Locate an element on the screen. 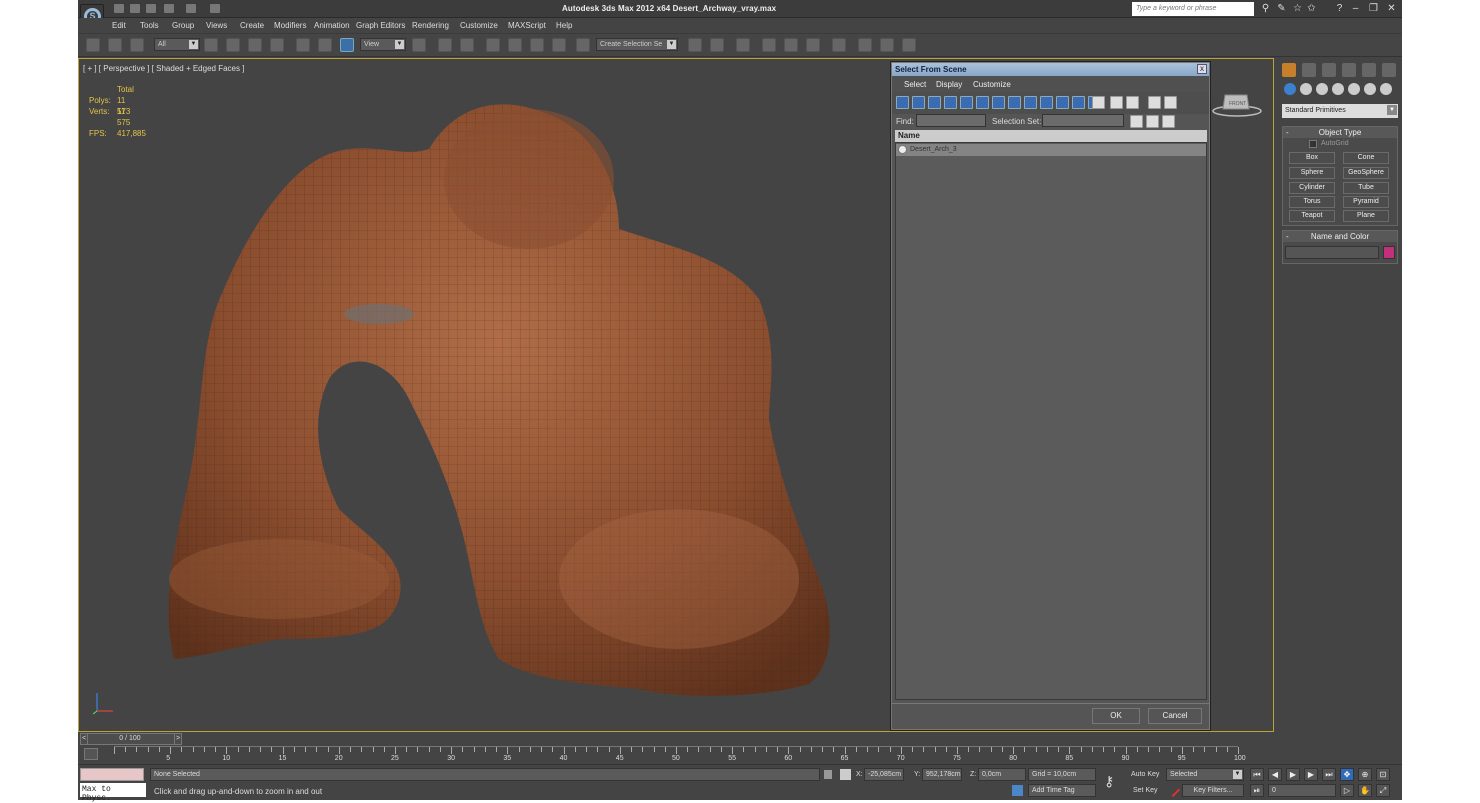 This screenshot has width=1480, height=803. maximize-viewport-icon: ⤢ is located at coordinates (1383, 790).